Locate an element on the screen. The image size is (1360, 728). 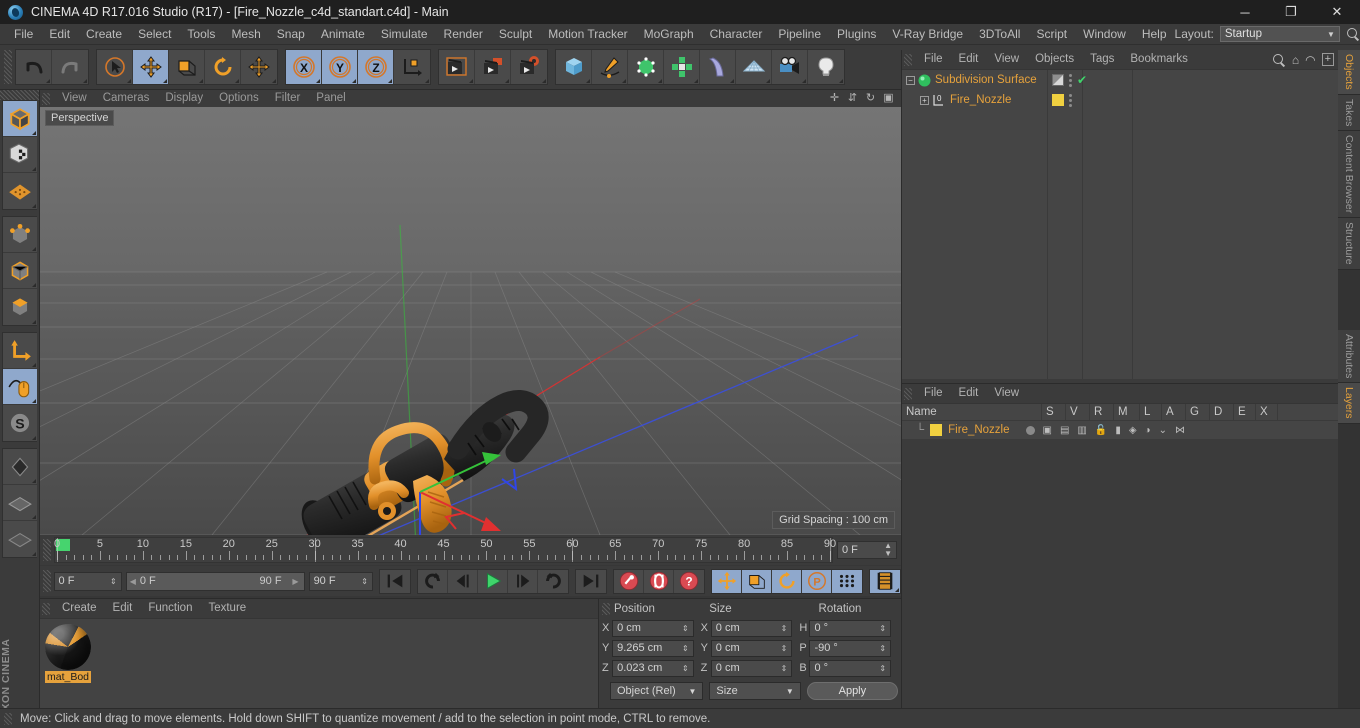
timeline-ruler: 051015202530354045505560657075808590 is located at coordinates (445, 550).